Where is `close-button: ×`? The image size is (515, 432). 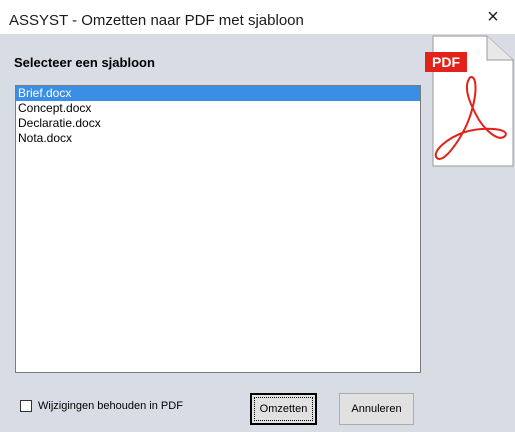
close-button: × is located at coordinates (493, 17).